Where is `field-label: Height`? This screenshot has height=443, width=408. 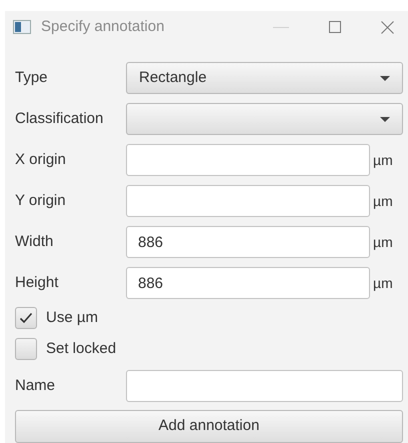
field-label: Height is located at coordinates (37, 282).